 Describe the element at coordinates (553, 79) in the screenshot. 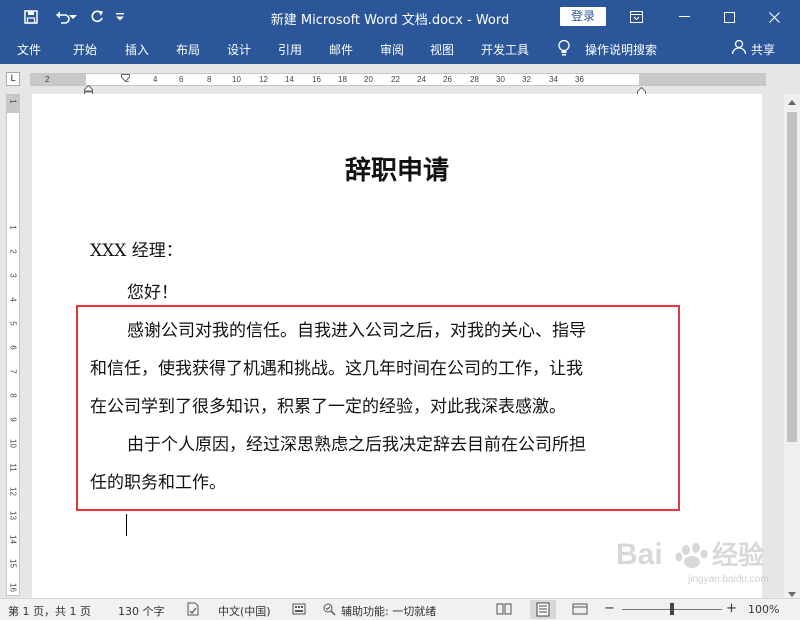

I see `ruler-number: 34` at that location.